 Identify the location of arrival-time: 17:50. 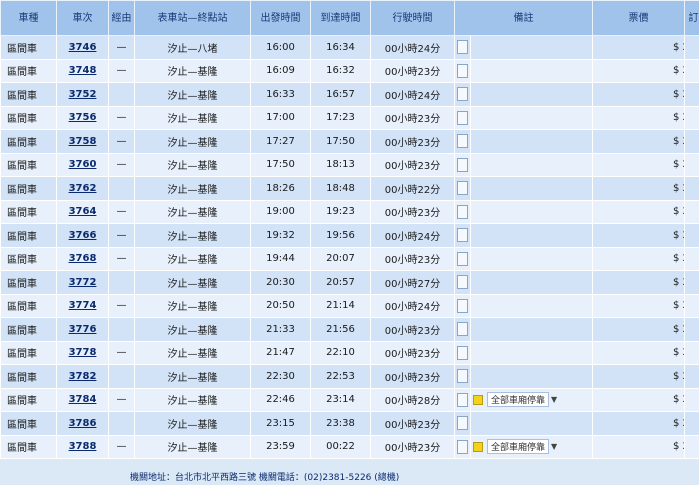
(340, 141).